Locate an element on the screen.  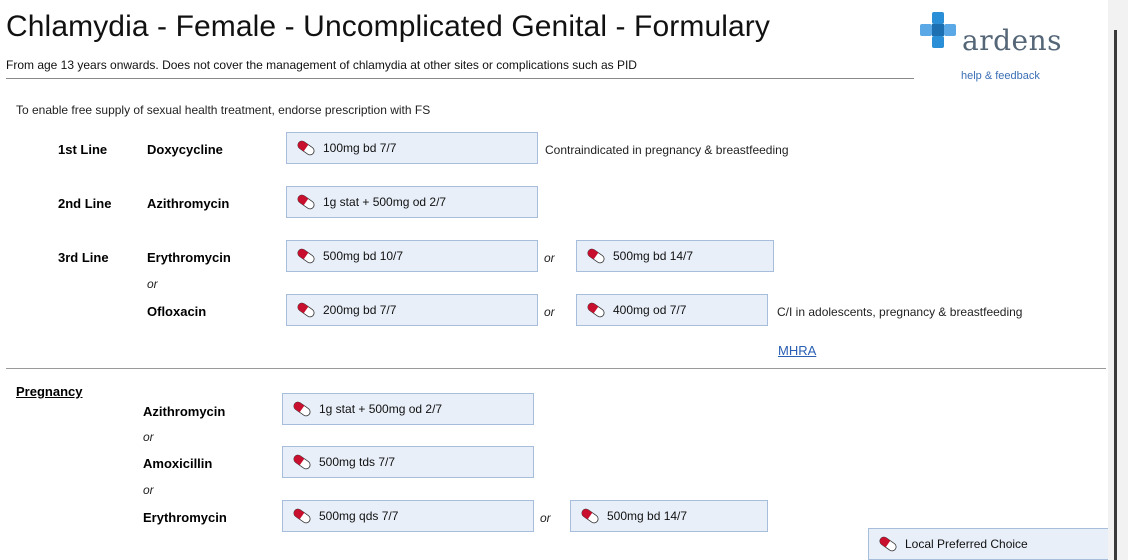
second-line-drug: Azithromycin is located at coordinates (188, 203).